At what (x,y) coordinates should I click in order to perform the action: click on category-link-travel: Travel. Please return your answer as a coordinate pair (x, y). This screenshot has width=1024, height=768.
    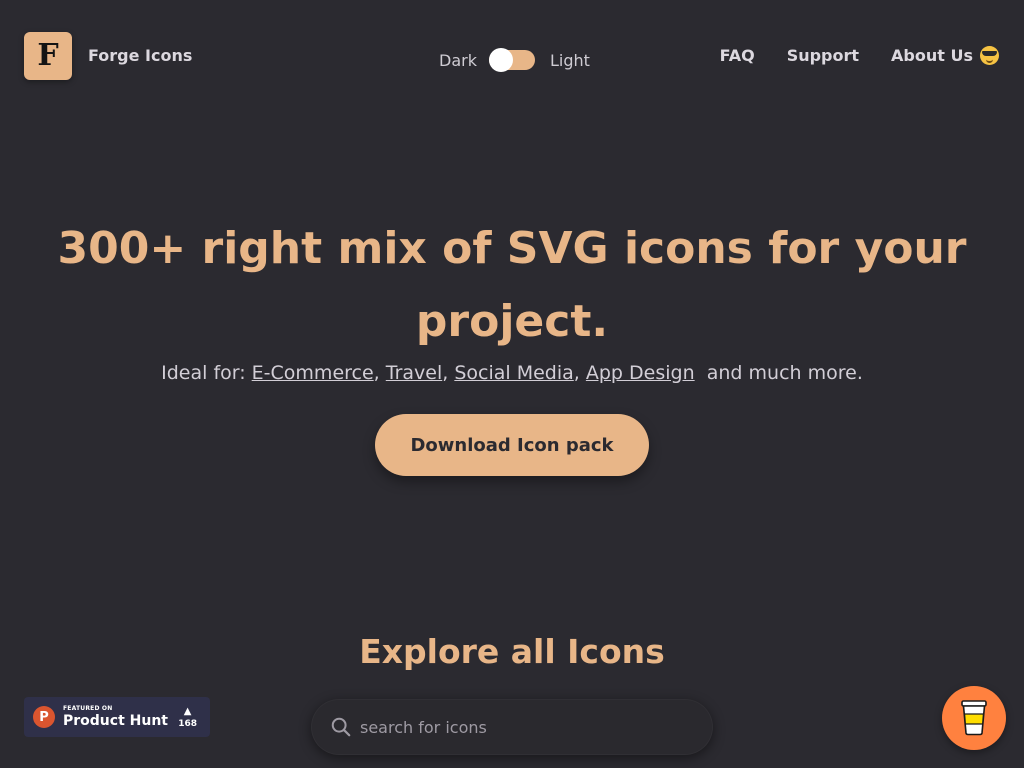
    Looking at the image, I should click on (414, 373).